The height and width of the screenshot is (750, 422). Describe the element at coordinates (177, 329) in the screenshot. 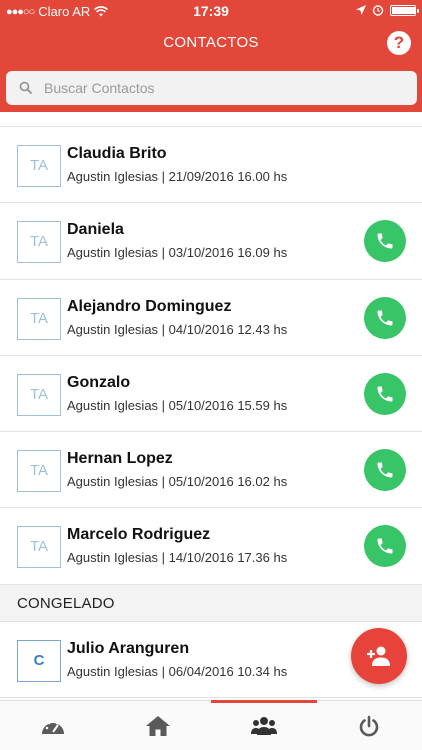

I see `contact-meta: Agustin Iglesias | 04/10/2016 12.43 hs` at that location.